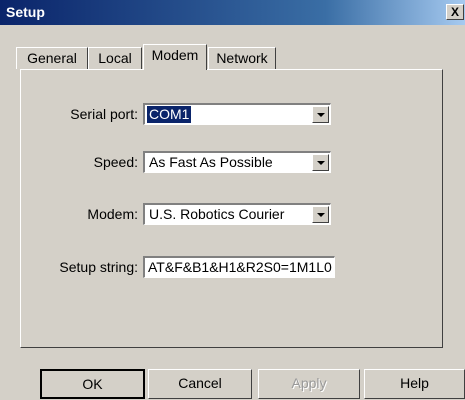  I want to click on close-button: X, so click(455, 12).